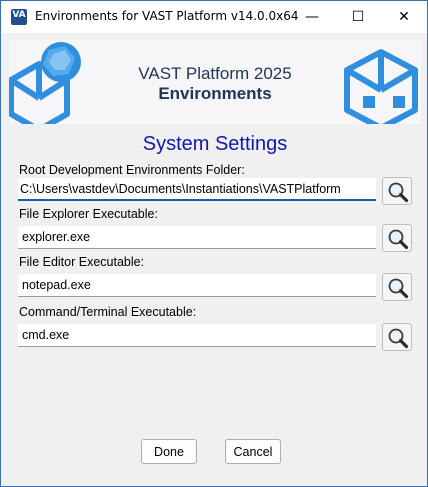 Image resolution: width=428 pixels, height=487 pixels. What do you see at coordinates (215, 73) in the screenshot?
I see `banner-title: VAST Platform 2025` at bounding box center [215, 73].